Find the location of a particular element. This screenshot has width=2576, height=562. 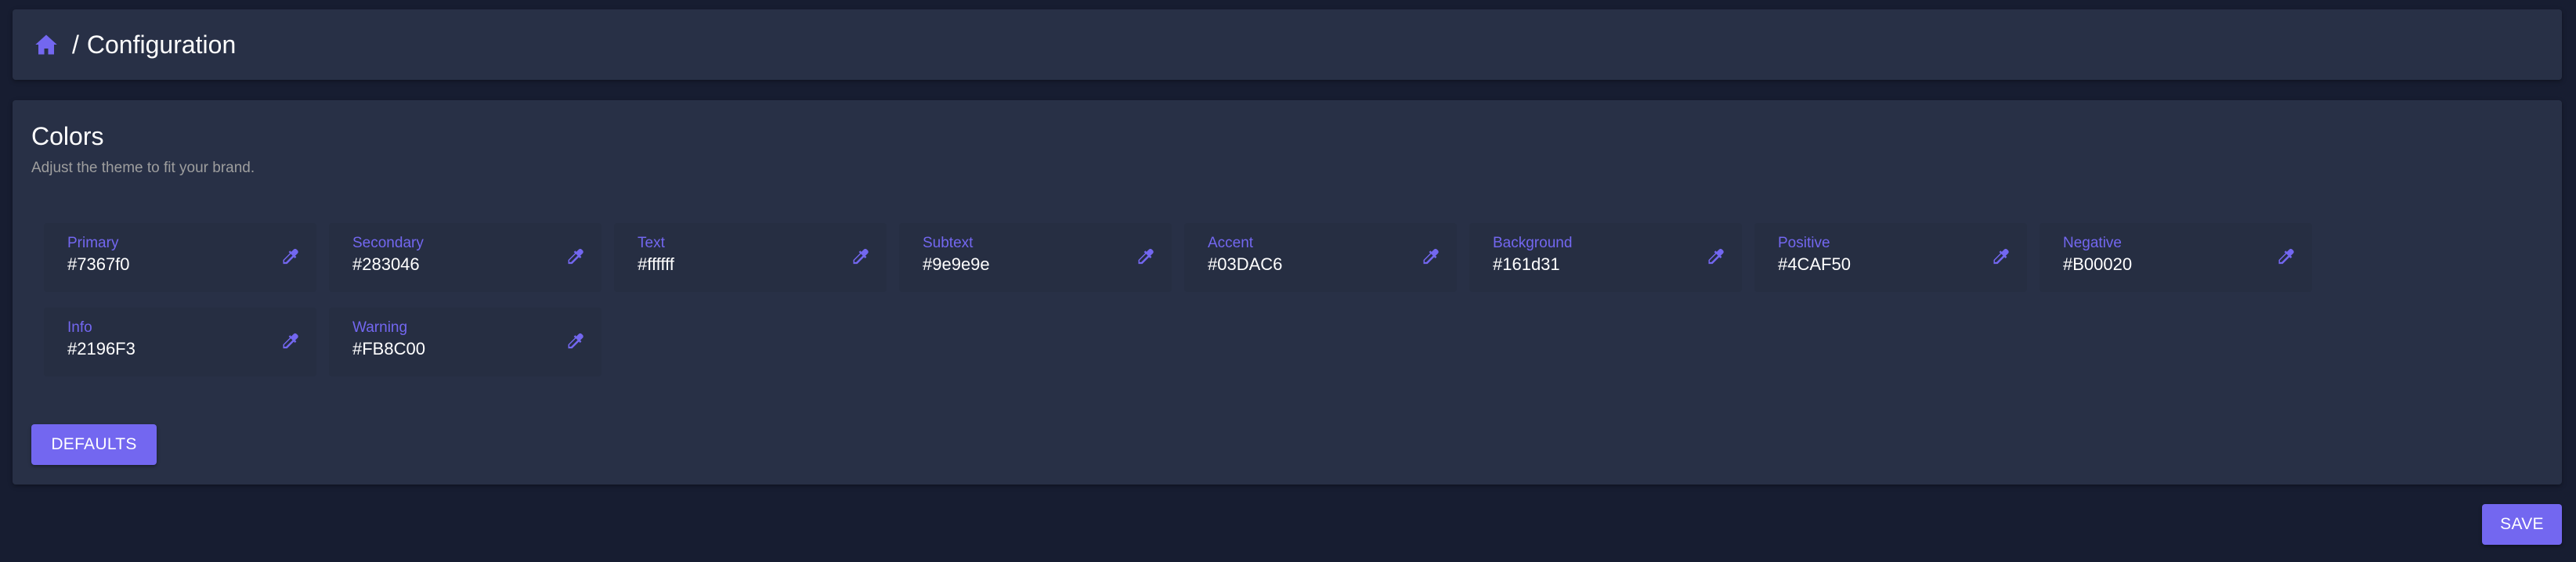

color-field-text: Text #ffffff is located at coordinates (750, 257).